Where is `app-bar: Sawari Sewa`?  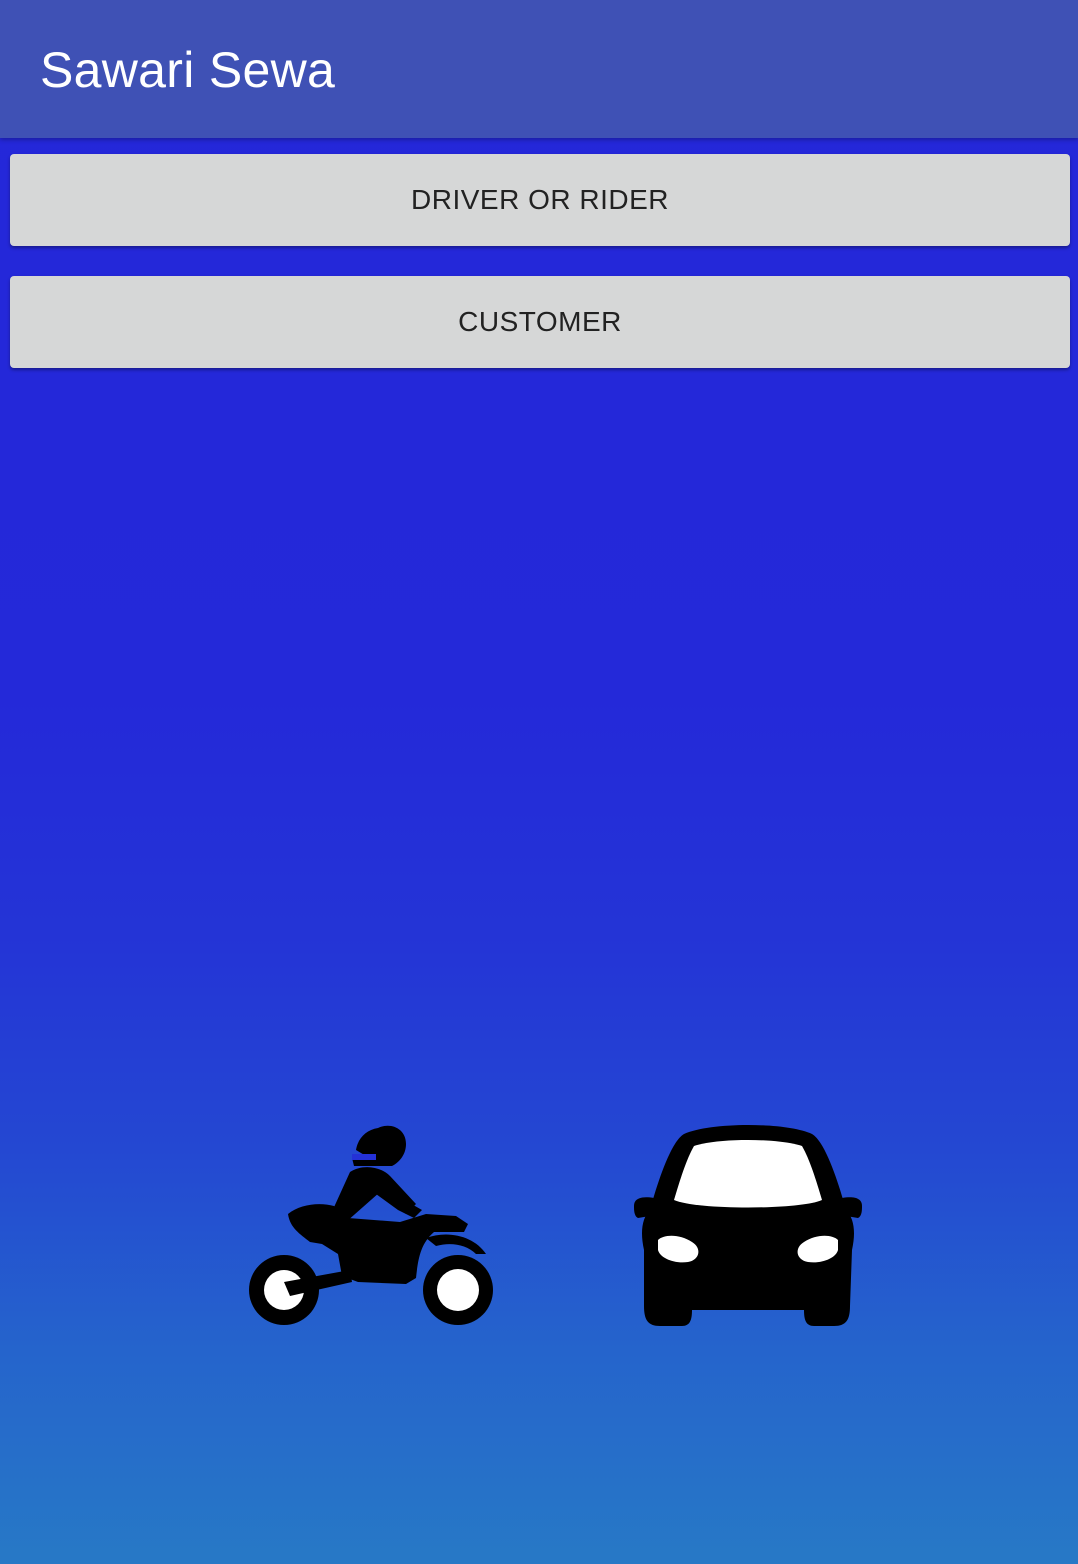 app-bar: Sawari Sewa is located at coordinates (539, 69).